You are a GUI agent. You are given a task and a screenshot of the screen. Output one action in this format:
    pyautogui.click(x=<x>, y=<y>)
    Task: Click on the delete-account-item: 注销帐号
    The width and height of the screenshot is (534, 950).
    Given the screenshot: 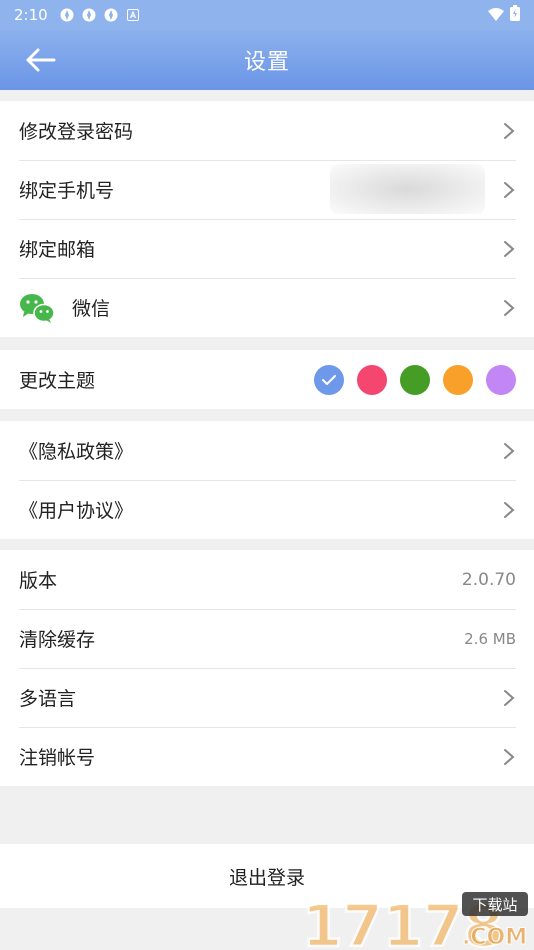 What is the action you would take?
    pyautogui.click(x=267, y=756)
    